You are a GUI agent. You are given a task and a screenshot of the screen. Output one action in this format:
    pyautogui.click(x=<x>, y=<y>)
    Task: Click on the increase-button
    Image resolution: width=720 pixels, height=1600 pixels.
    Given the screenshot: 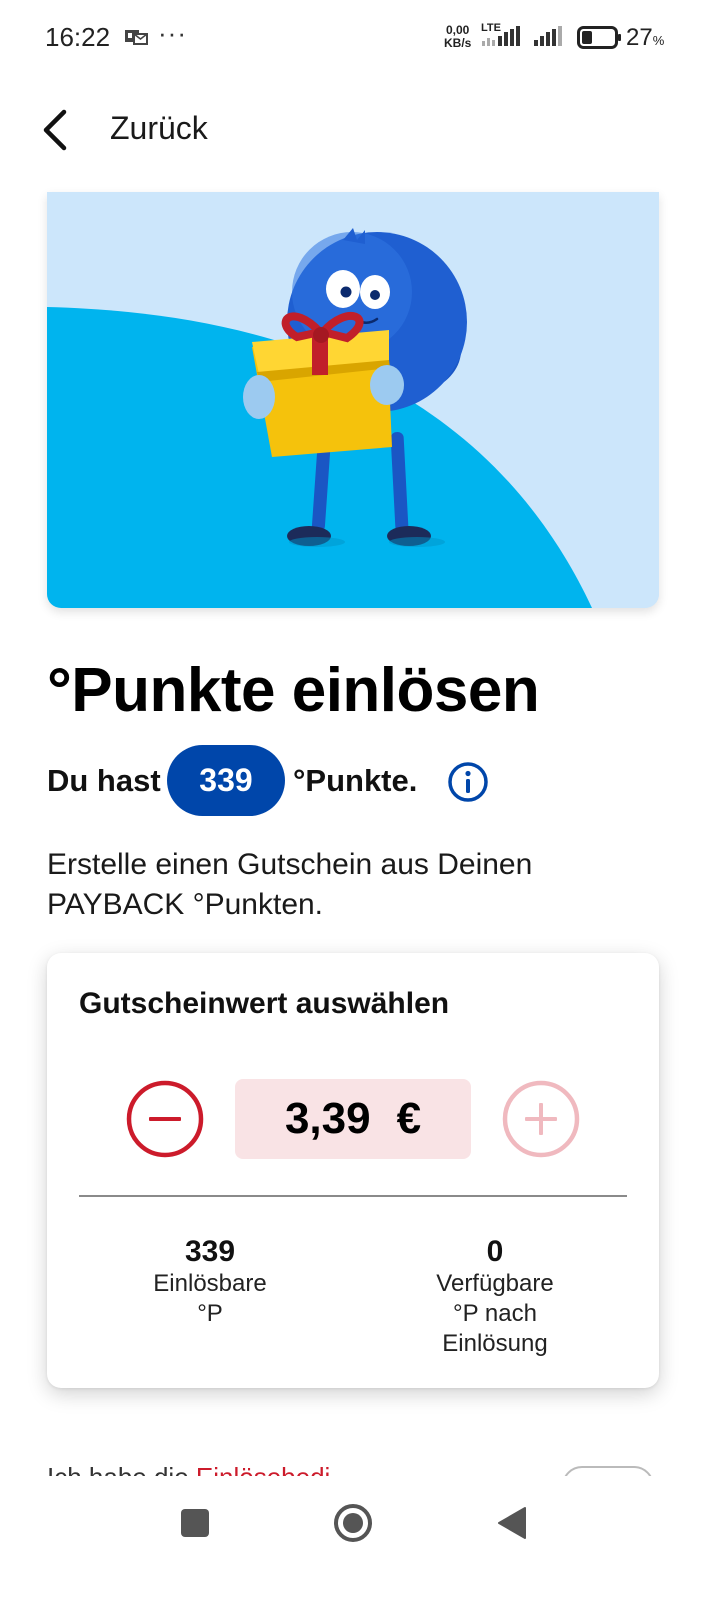 What is the action you would take?
    pyautogui.click(x=541, y=1119)
    